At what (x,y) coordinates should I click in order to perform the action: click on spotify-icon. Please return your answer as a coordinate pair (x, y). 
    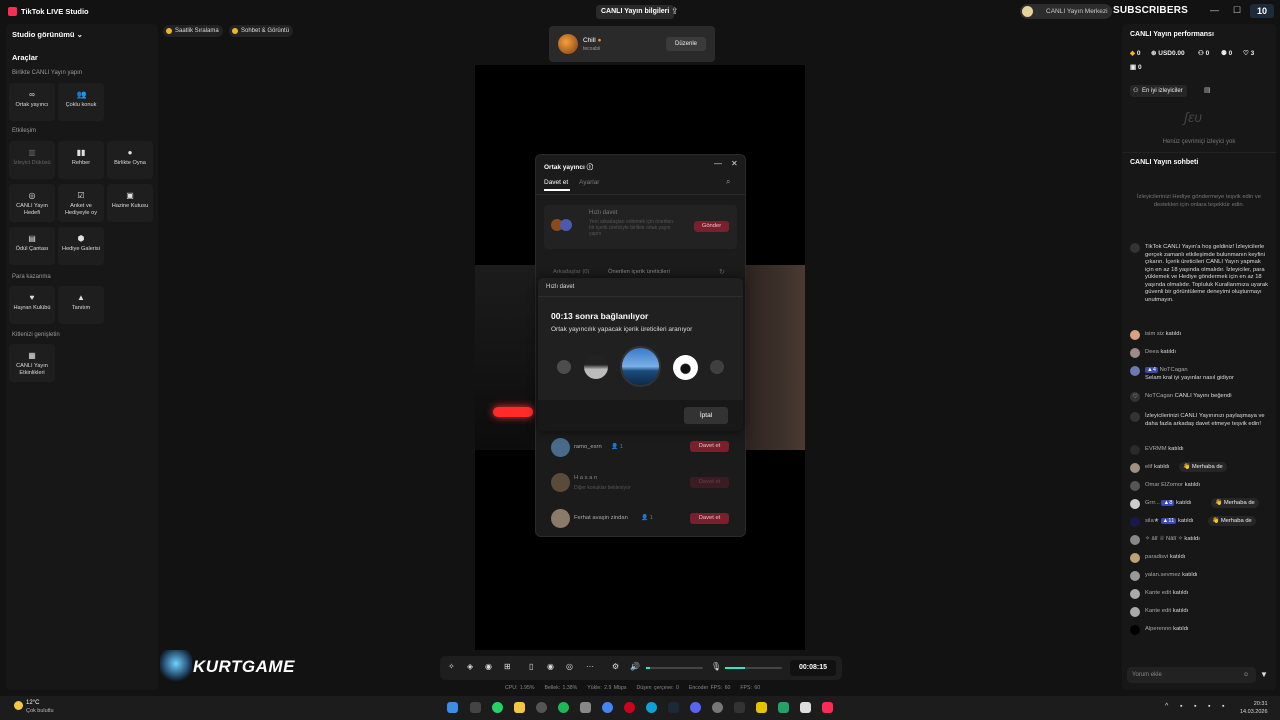
    Looking at the image, I should click on (563, 707).